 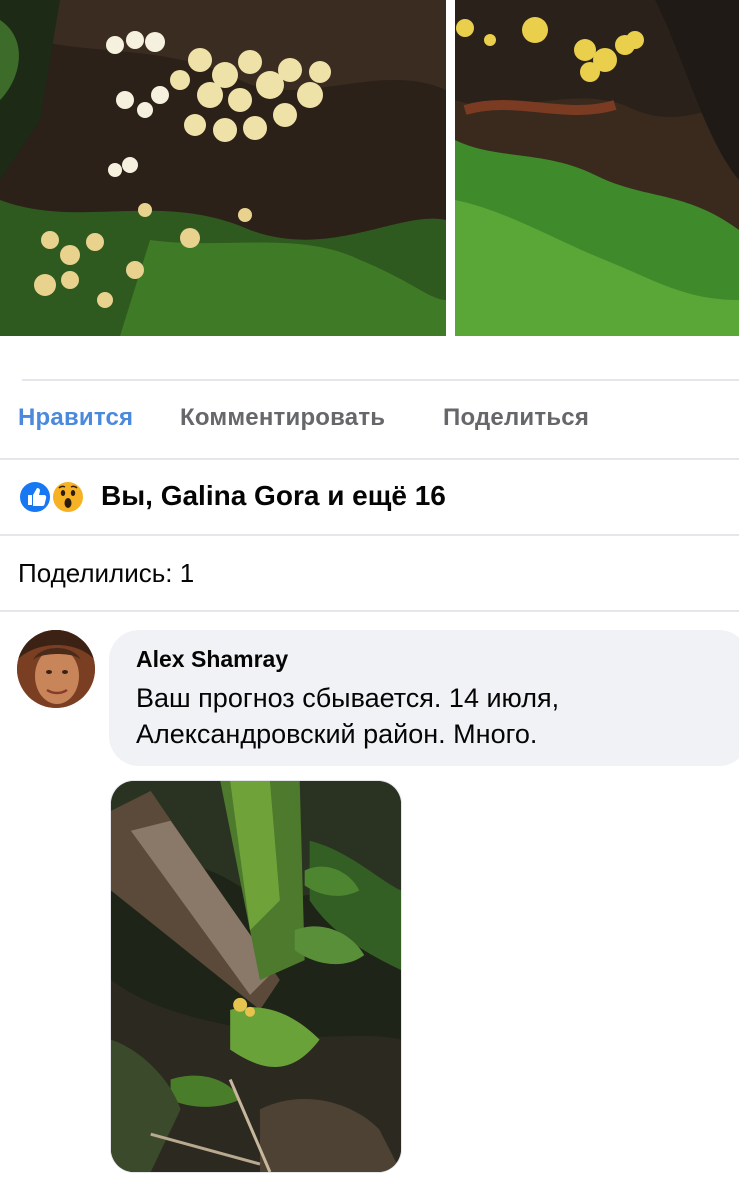 I want to click on comment-text-line: Ваш прогноз сбывается. 14 июля,, so click(x=348, y=698).